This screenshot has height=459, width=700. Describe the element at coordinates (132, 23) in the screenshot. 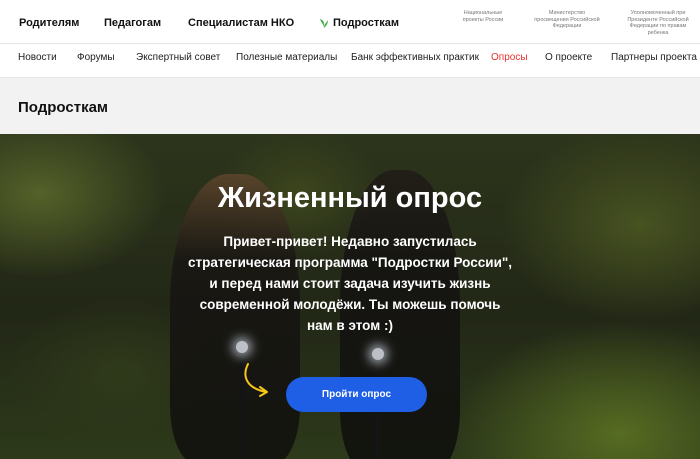

I see `audience-link-teachers: Педагогам` at that location.